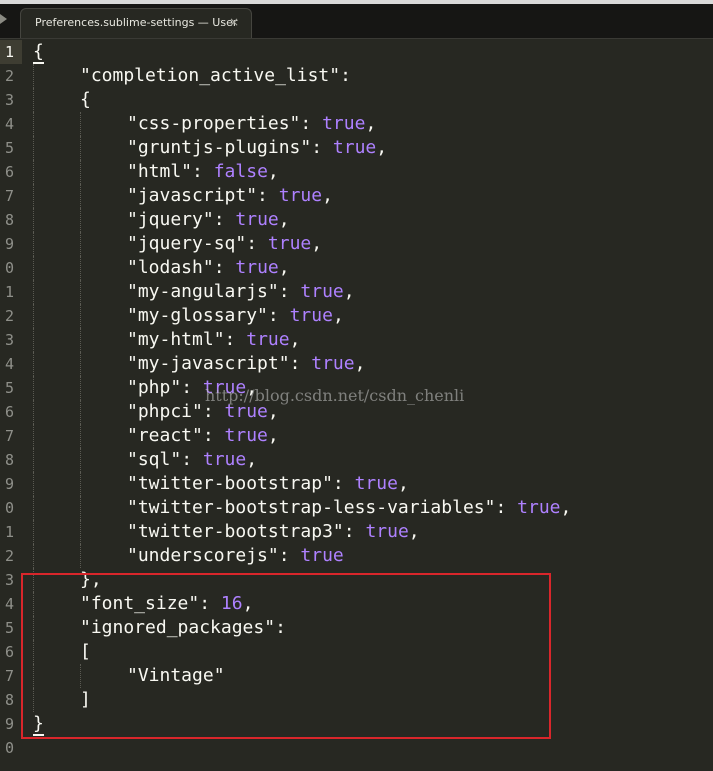 The height and width of the screenshot is (771, 713). I want to click on code-token: "react", so click(165, 435).